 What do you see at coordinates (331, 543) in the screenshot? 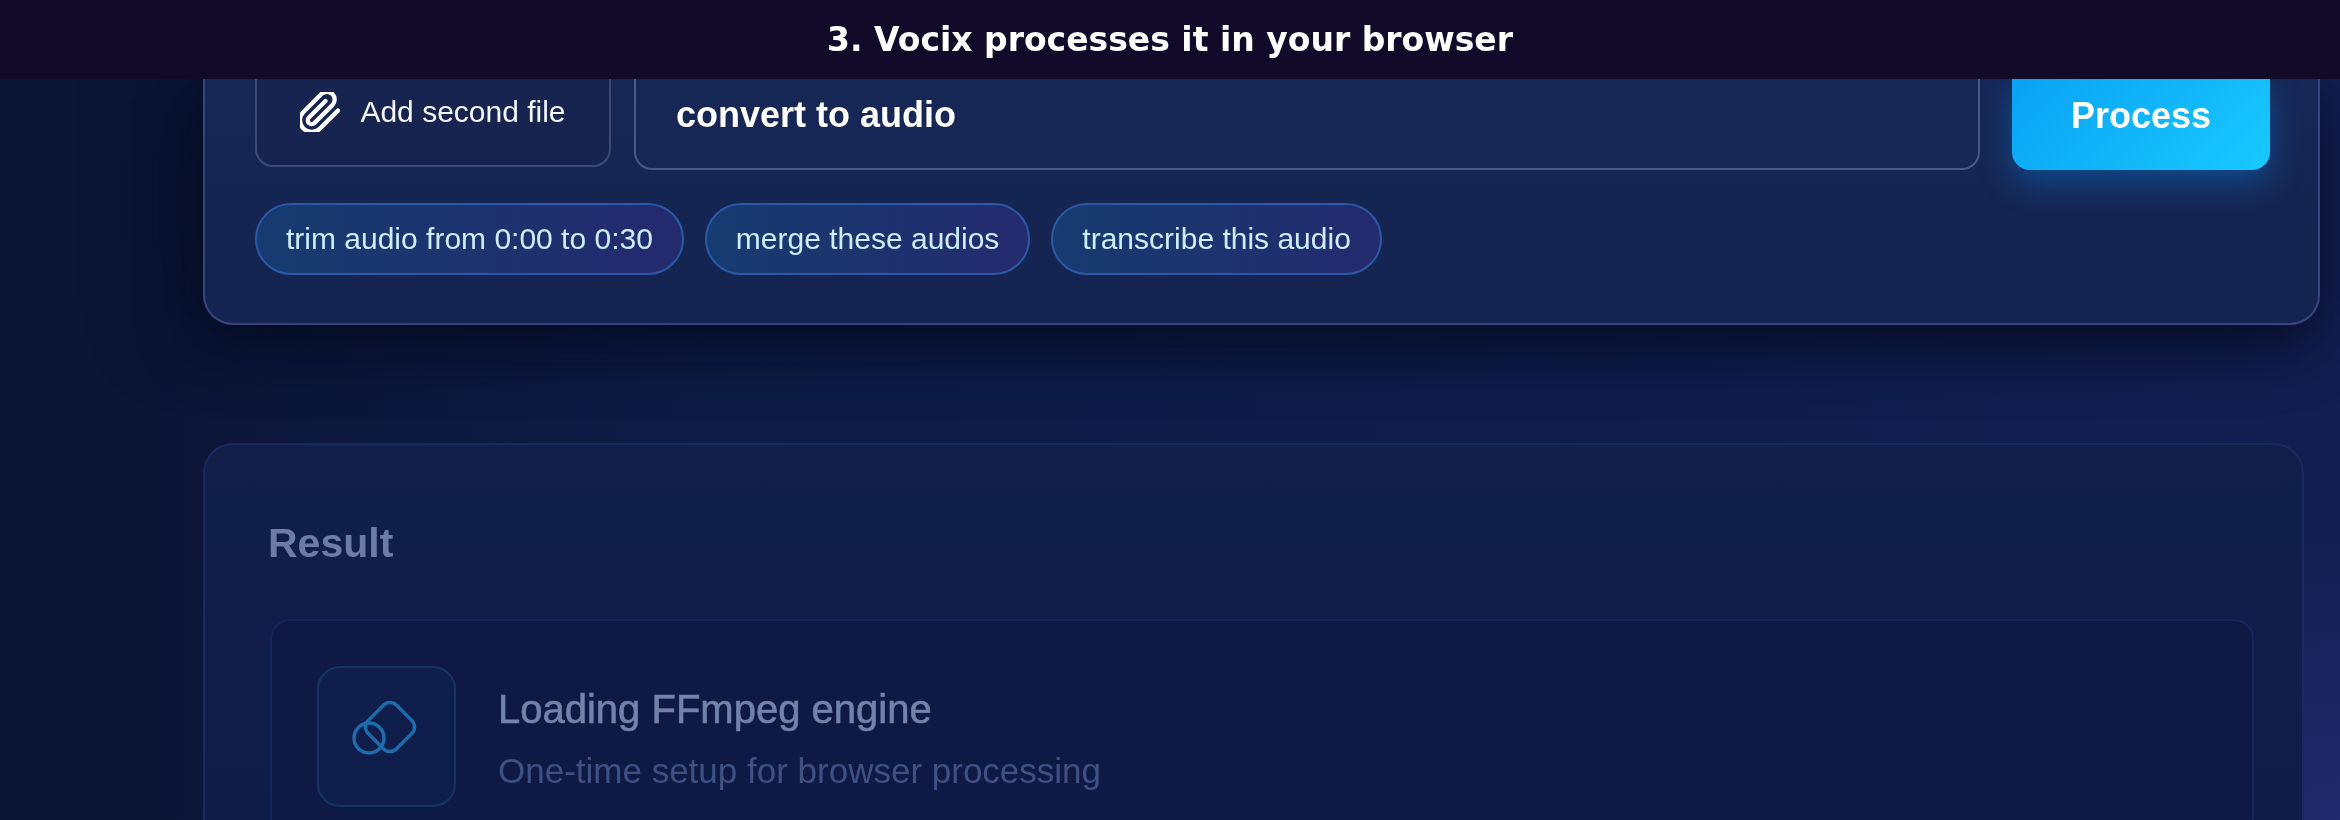
I see `result-heading: Result` at bounding box center [331, 543].